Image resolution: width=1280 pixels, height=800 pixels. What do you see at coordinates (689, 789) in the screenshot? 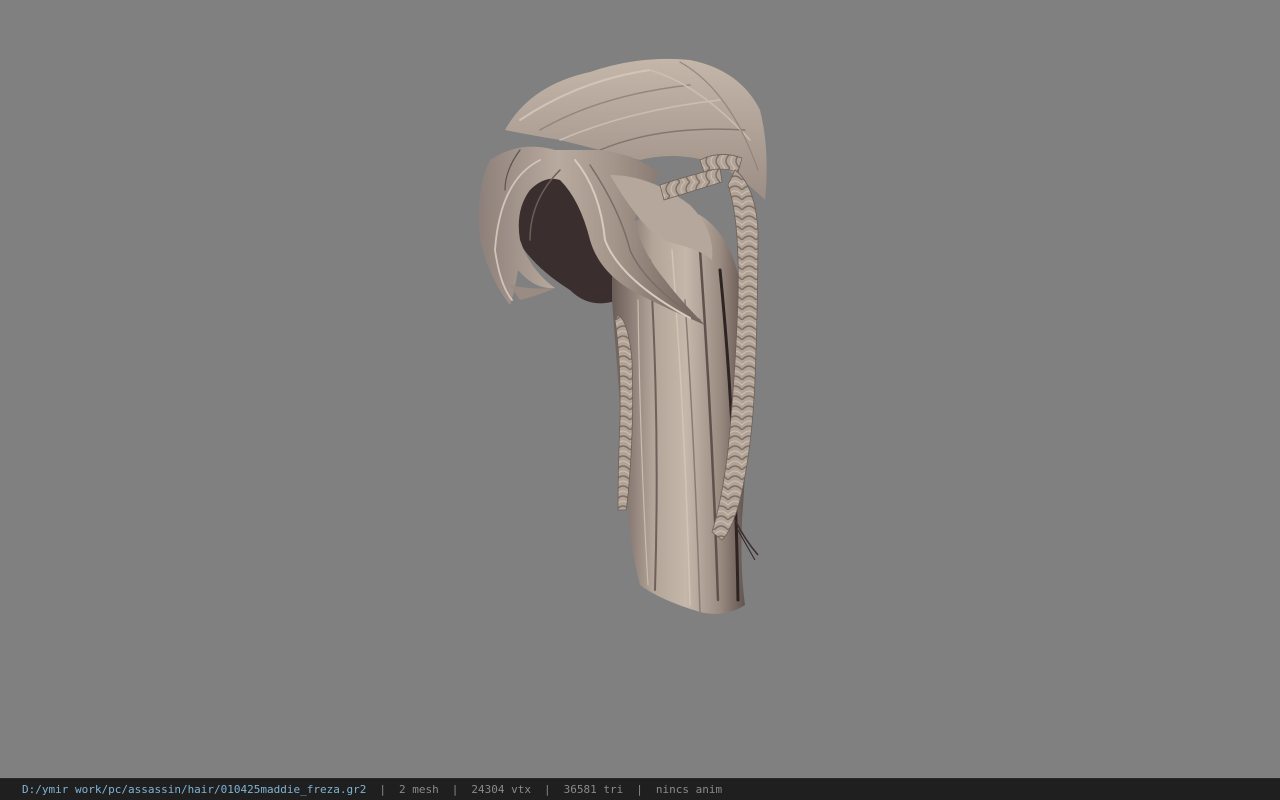
I see `animation-status: nincs anim` at bounding box center [689, 789].